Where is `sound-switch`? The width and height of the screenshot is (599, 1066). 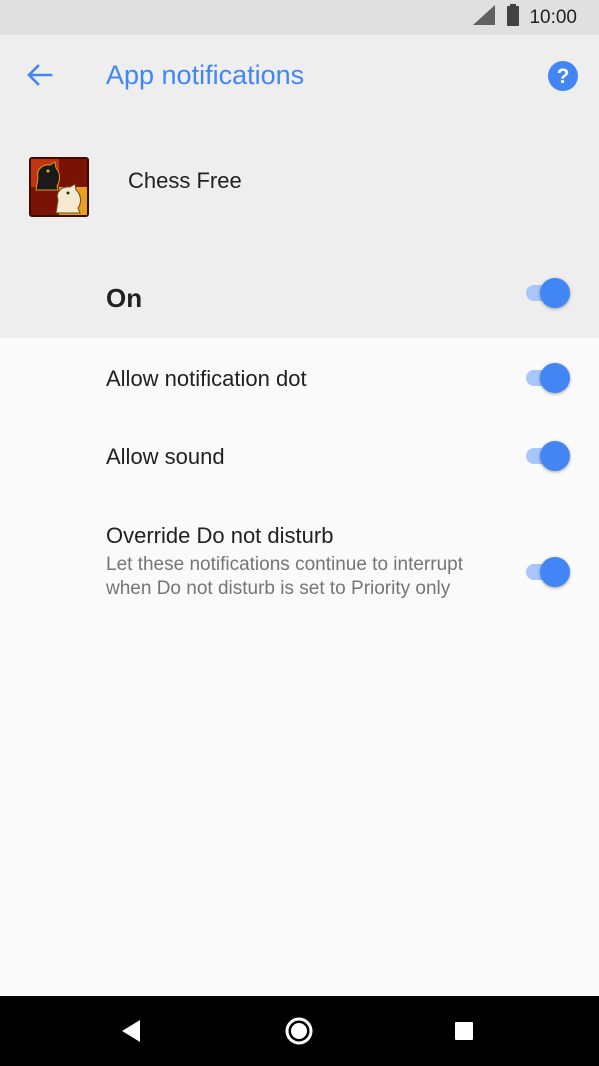 sound-switch is located at coordinates (548, 456).